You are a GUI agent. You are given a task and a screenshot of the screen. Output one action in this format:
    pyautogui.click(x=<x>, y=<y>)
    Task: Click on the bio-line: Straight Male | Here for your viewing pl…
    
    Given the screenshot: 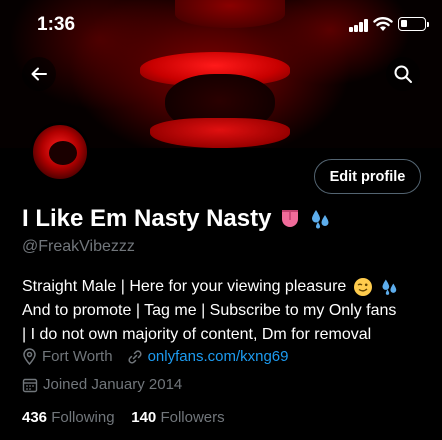 What is the action you would take?
    pyautogui.click(x=227, y=287)
    